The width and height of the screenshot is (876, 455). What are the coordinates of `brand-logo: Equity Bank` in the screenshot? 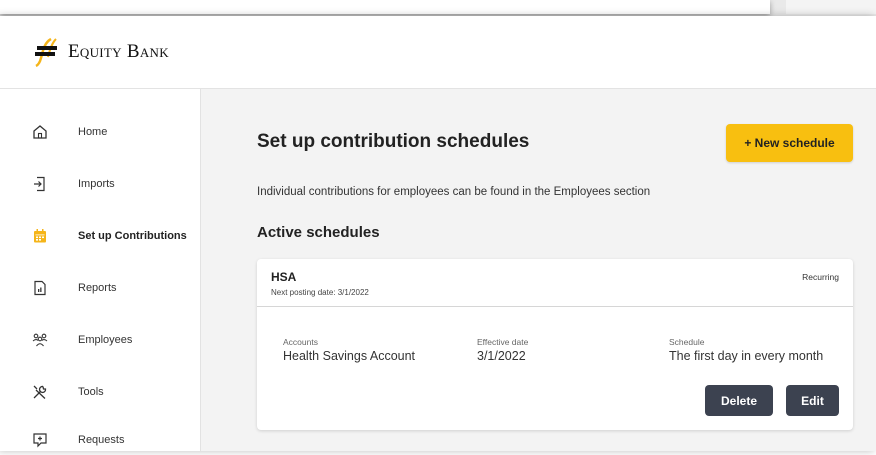 It's located at (101, 52).